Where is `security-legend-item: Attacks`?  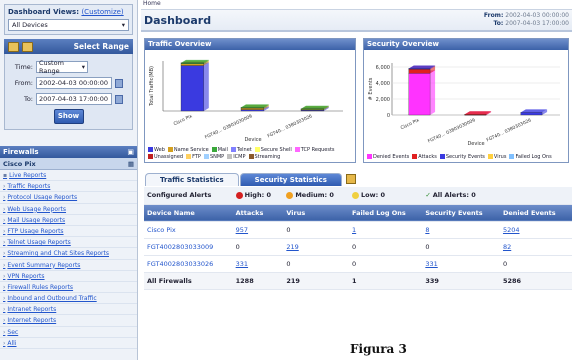
security-legend-item: Attacks is located at coordinates (424, 157).